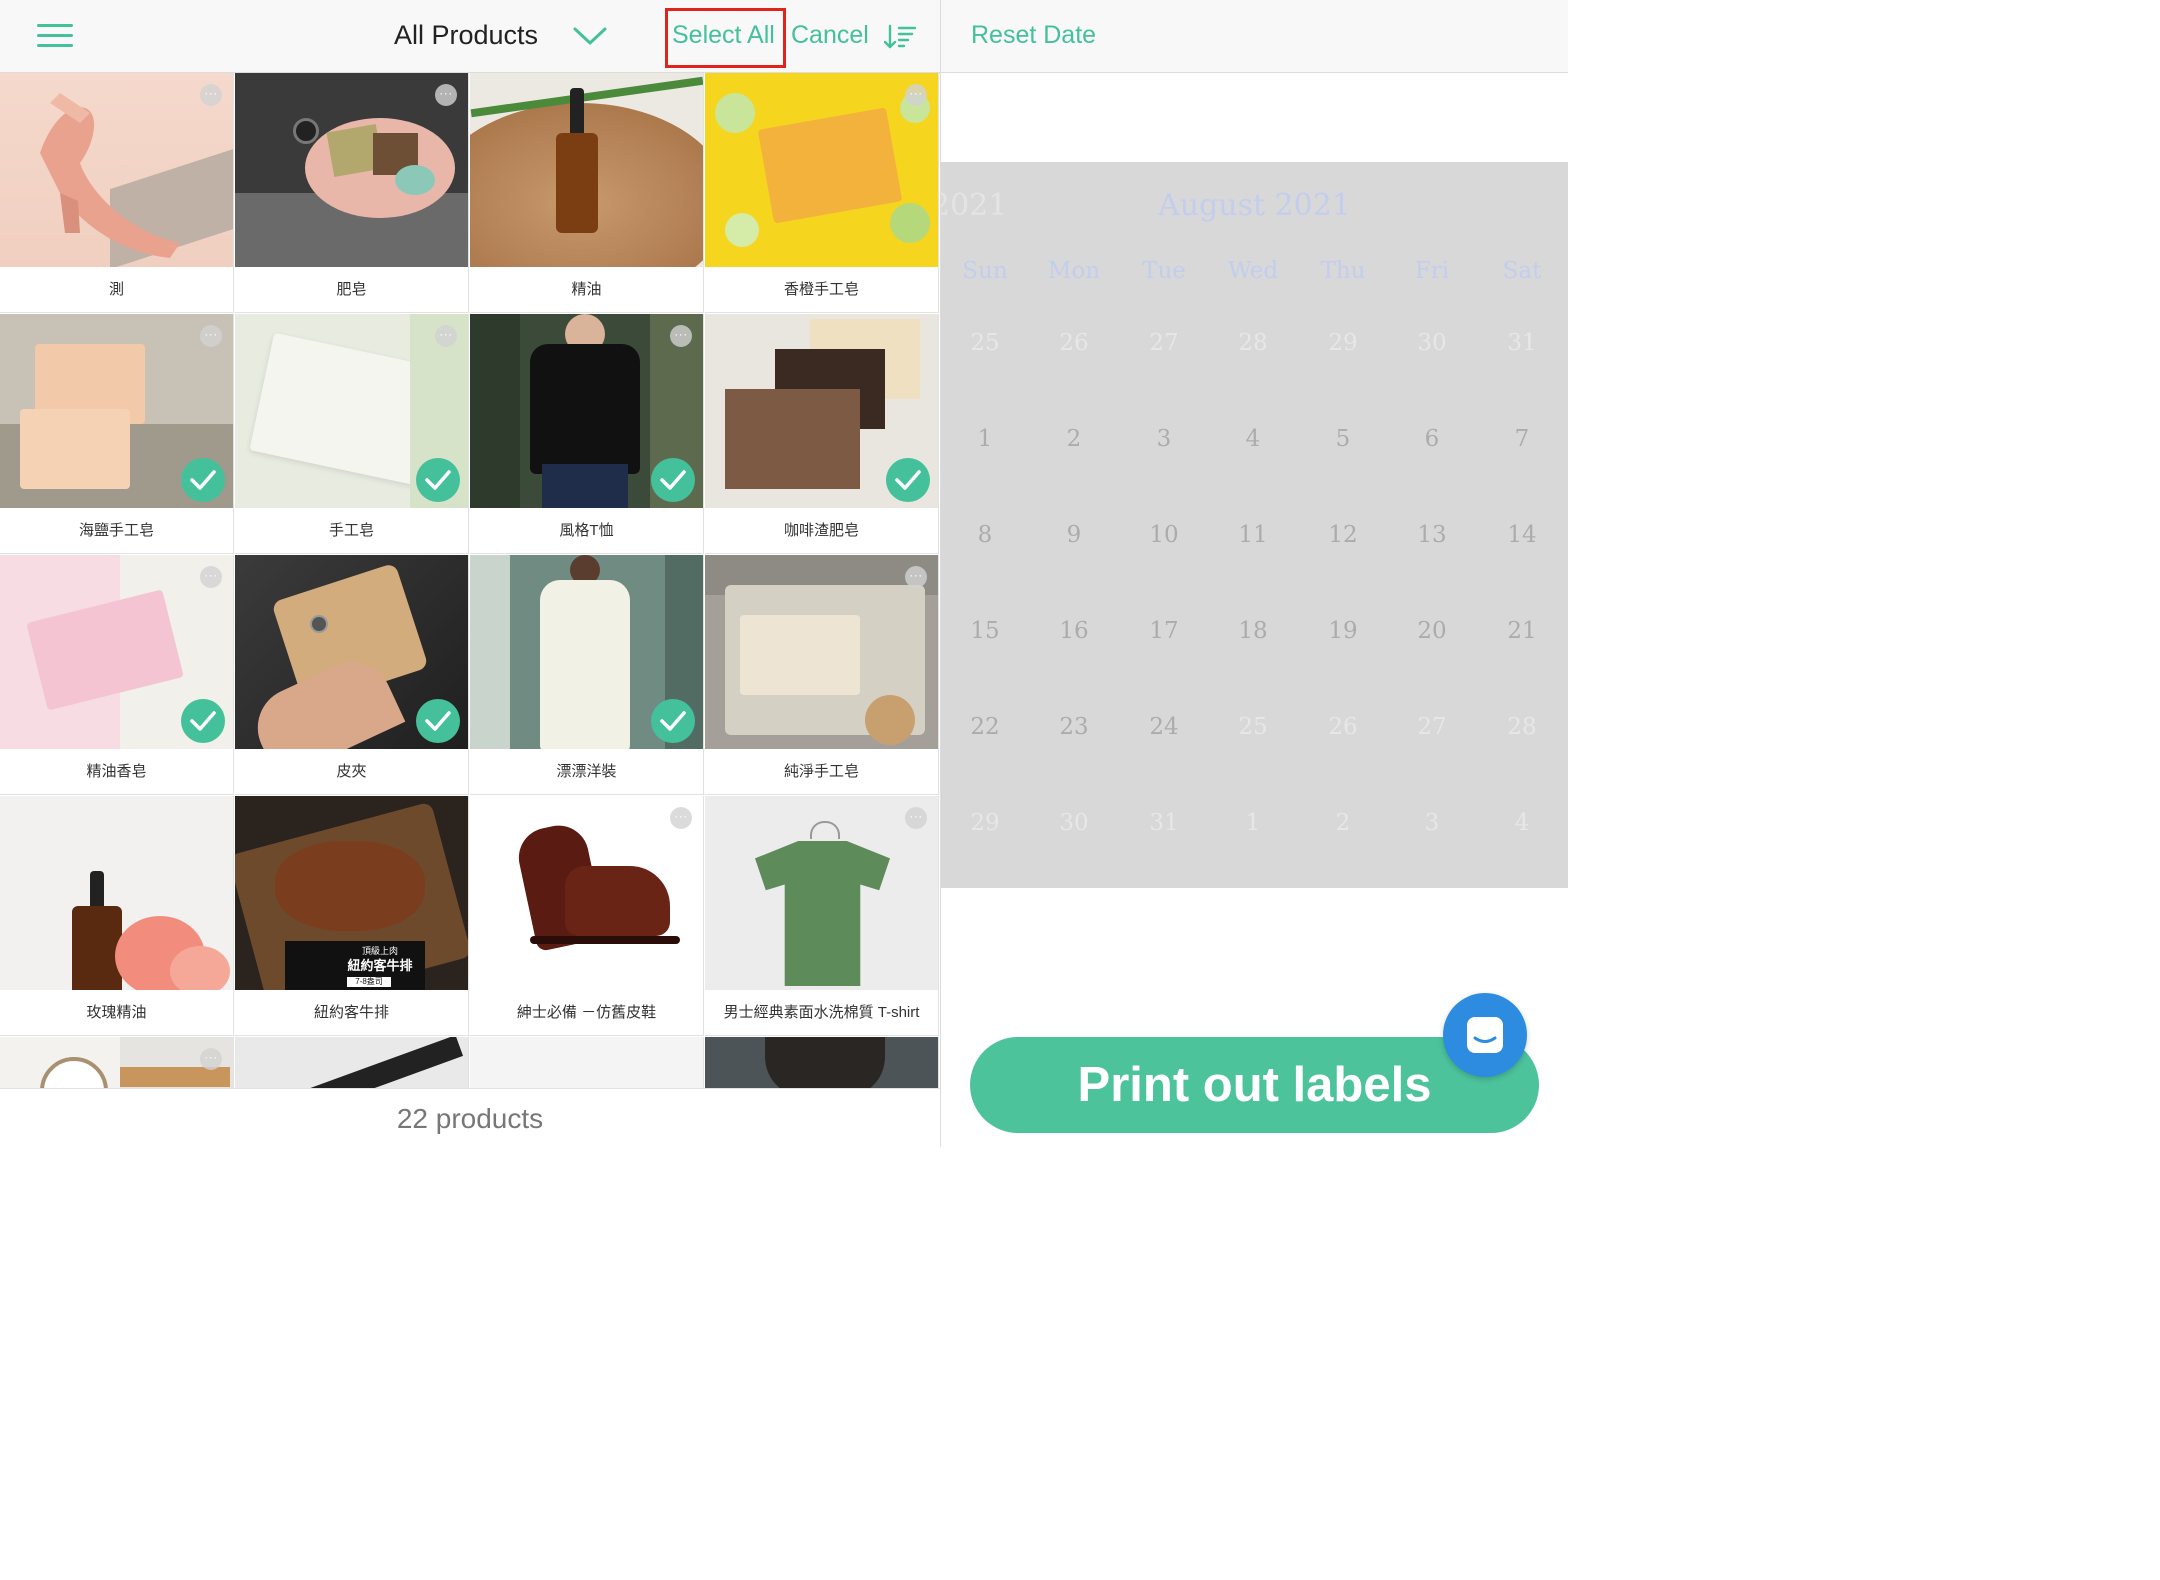  Describe the element at coordinates (985, 727) in the screenshot. I see `calendar-day: 22` at that location.